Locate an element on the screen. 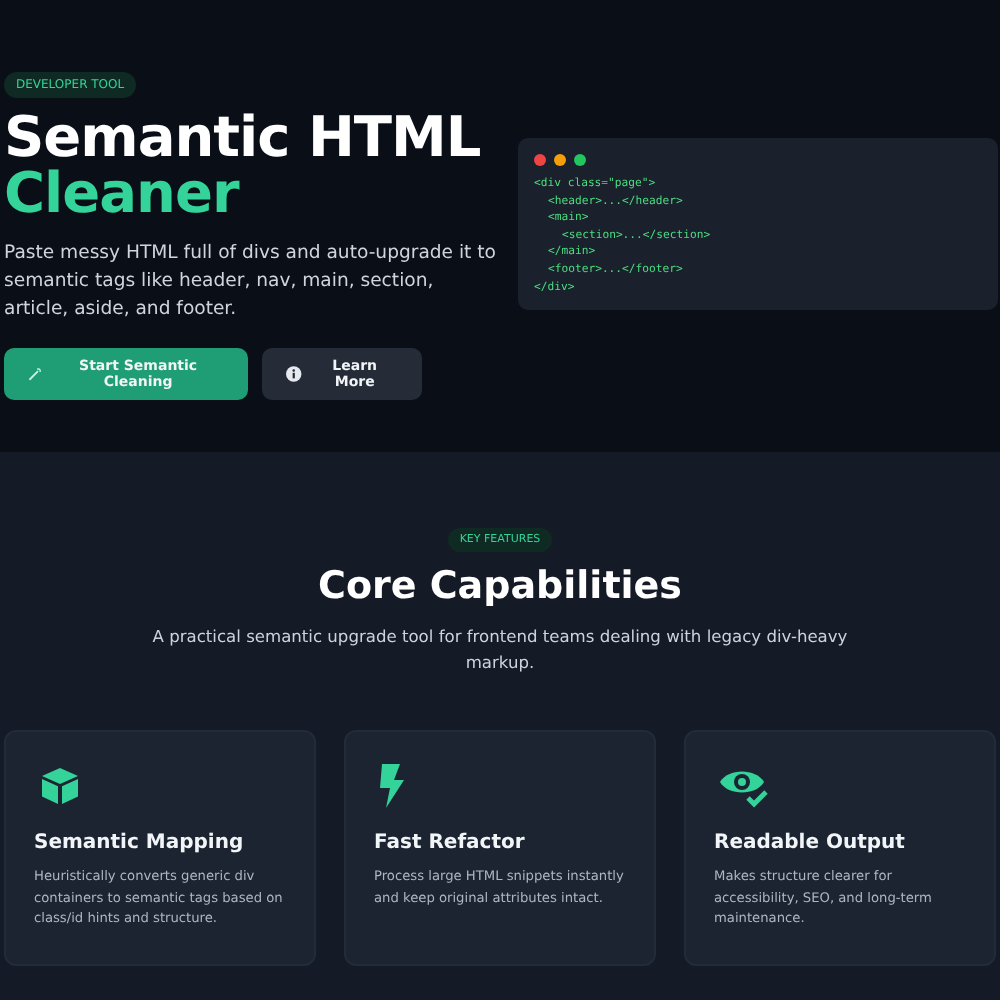 The image size is (1000, 1000). info-icon is located at coordinates (294, 374).